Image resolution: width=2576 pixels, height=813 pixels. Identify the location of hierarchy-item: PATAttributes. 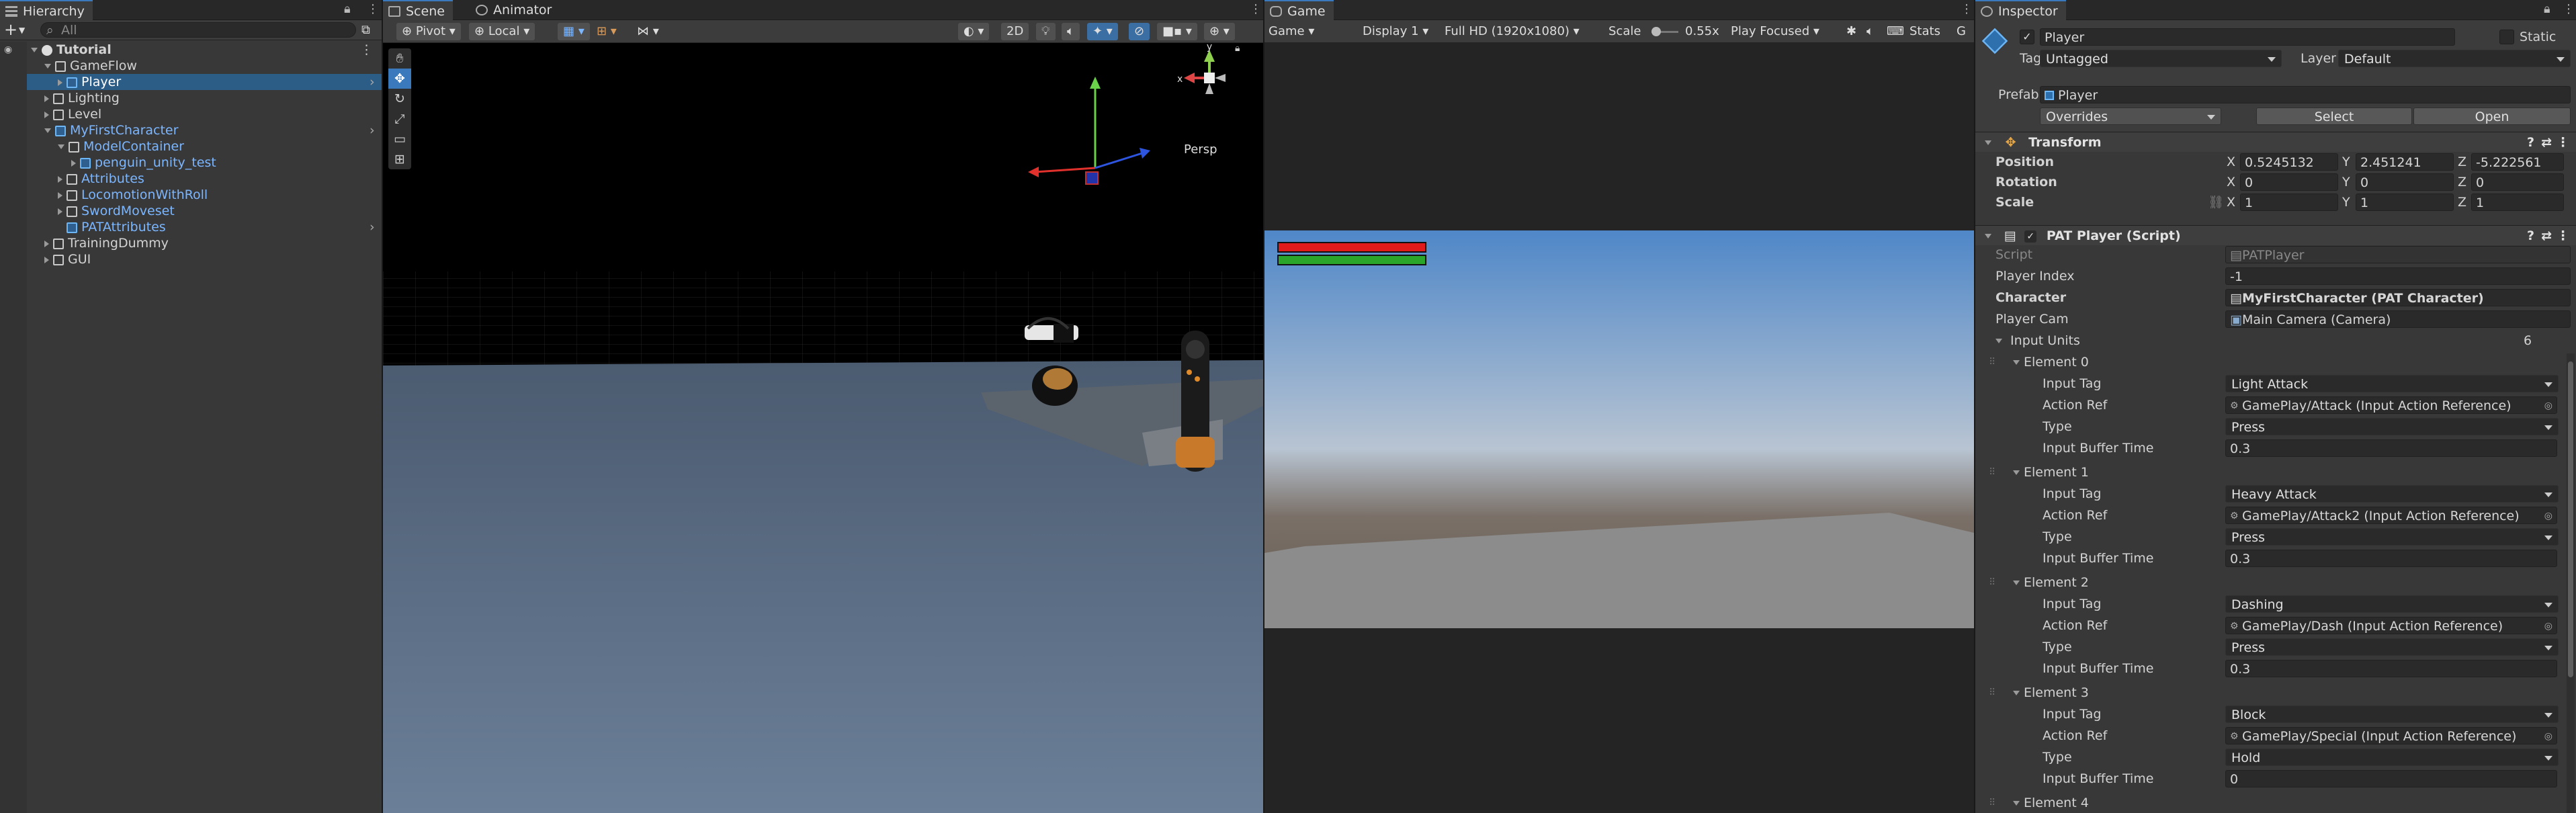
(191, 227).